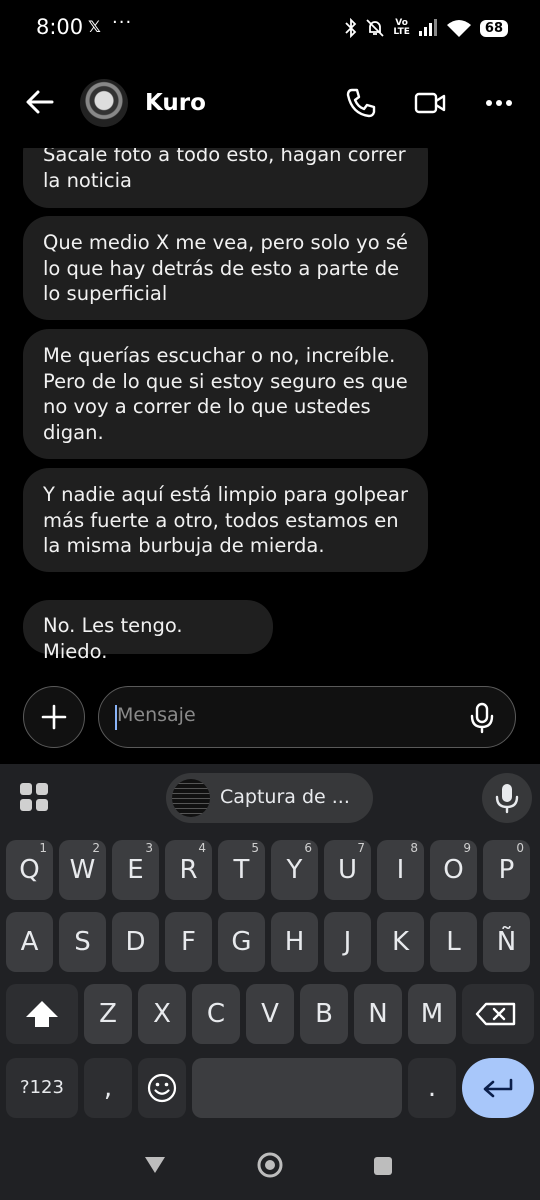  I want to click on contact-name: Kuro, so click(175, 103).